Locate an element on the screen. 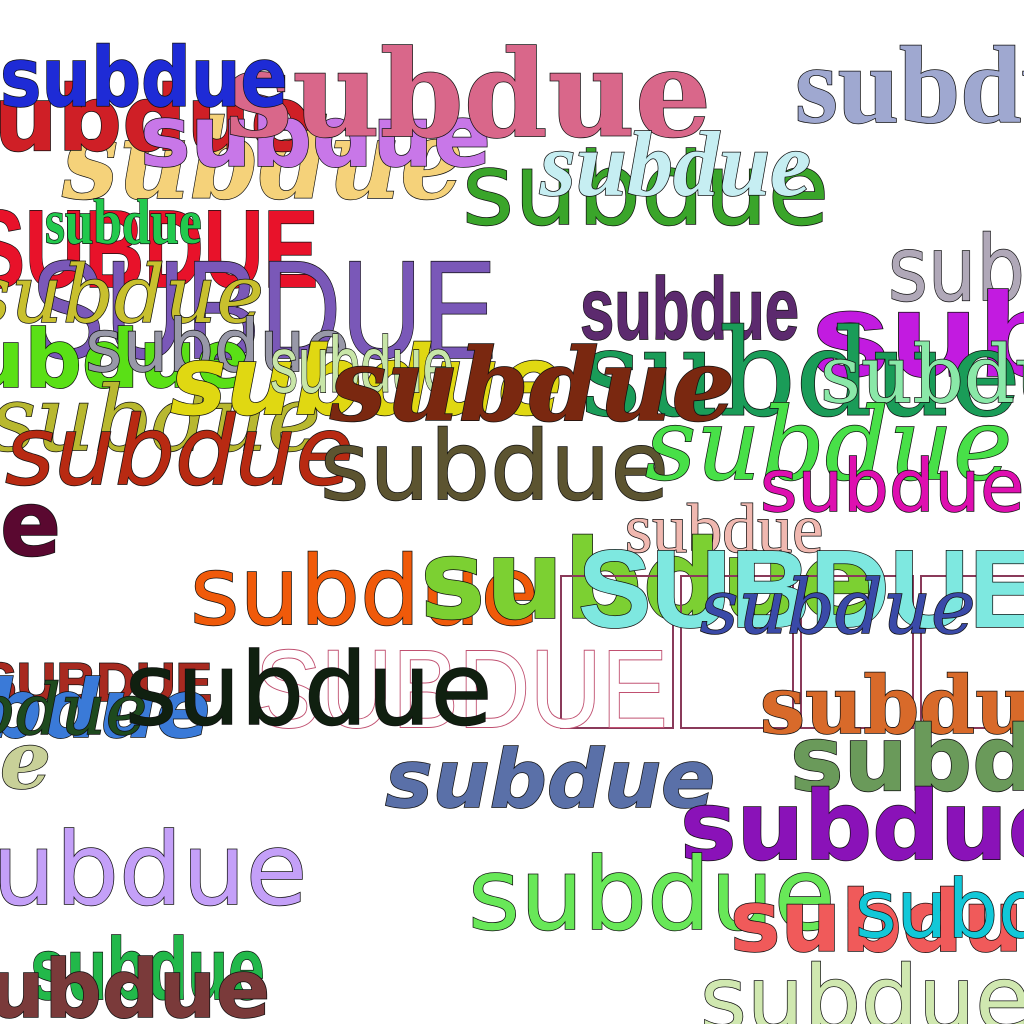 Image resolution: width=1024 pixels, height=1024 pixels. word-subdue-teal: subdue is located at coordinates (939, 909).